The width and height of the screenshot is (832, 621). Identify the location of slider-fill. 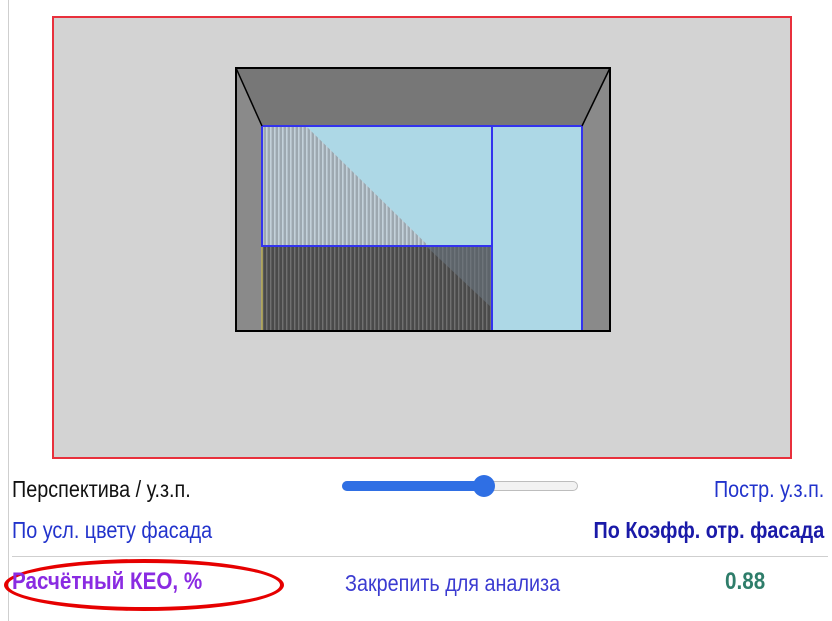
(413, 486).